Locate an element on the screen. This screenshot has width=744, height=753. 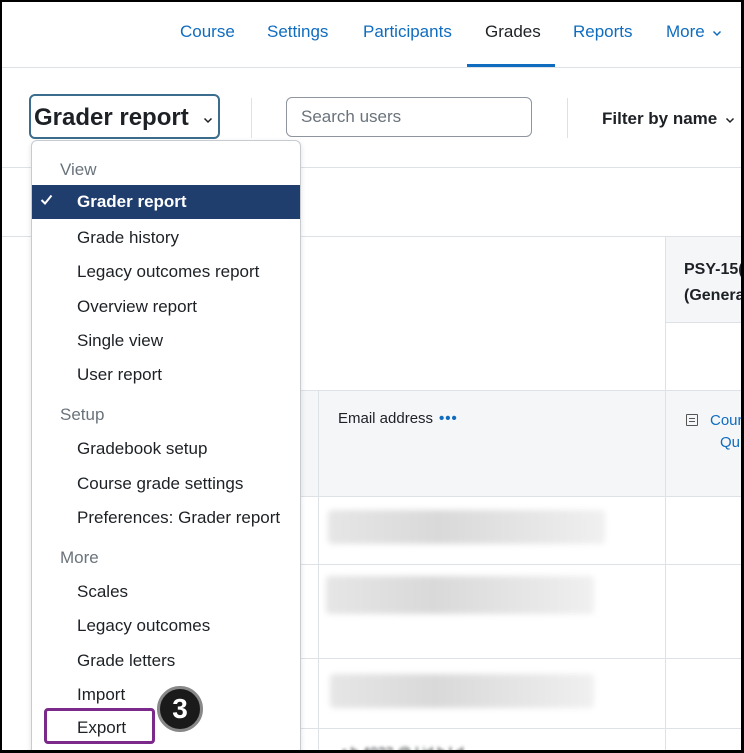
grade-category-type: (Genera is located at coordinates (714, 295).